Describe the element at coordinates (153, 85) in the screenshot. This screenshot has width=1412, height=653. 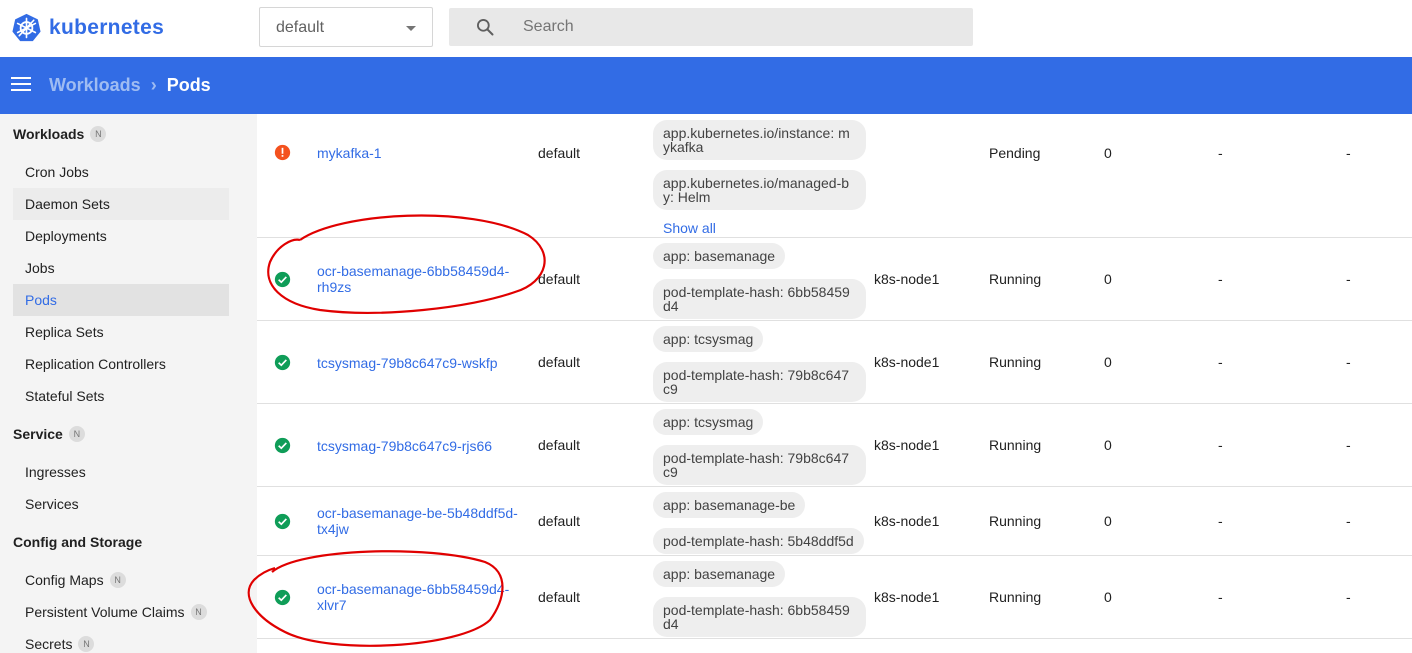
I see `chevron-right-icon: ›` at that location.